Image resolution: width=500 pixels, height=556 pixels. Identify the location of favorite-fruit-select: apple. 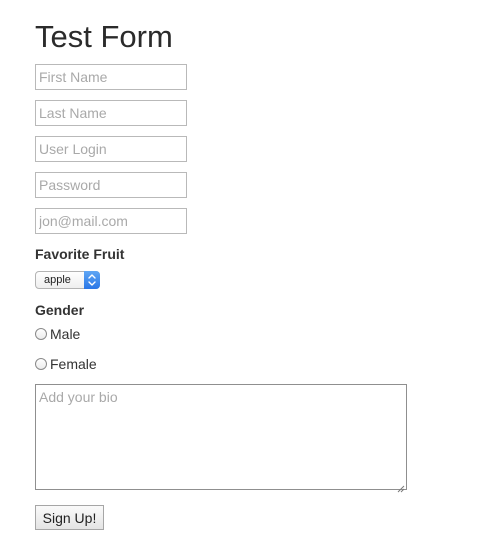
(67, 280).